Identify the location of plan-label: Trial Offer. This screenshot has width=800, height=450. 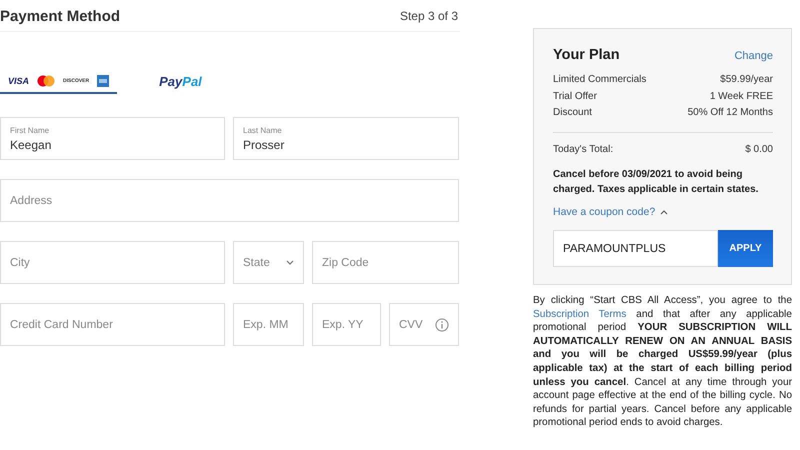
(575, 97).